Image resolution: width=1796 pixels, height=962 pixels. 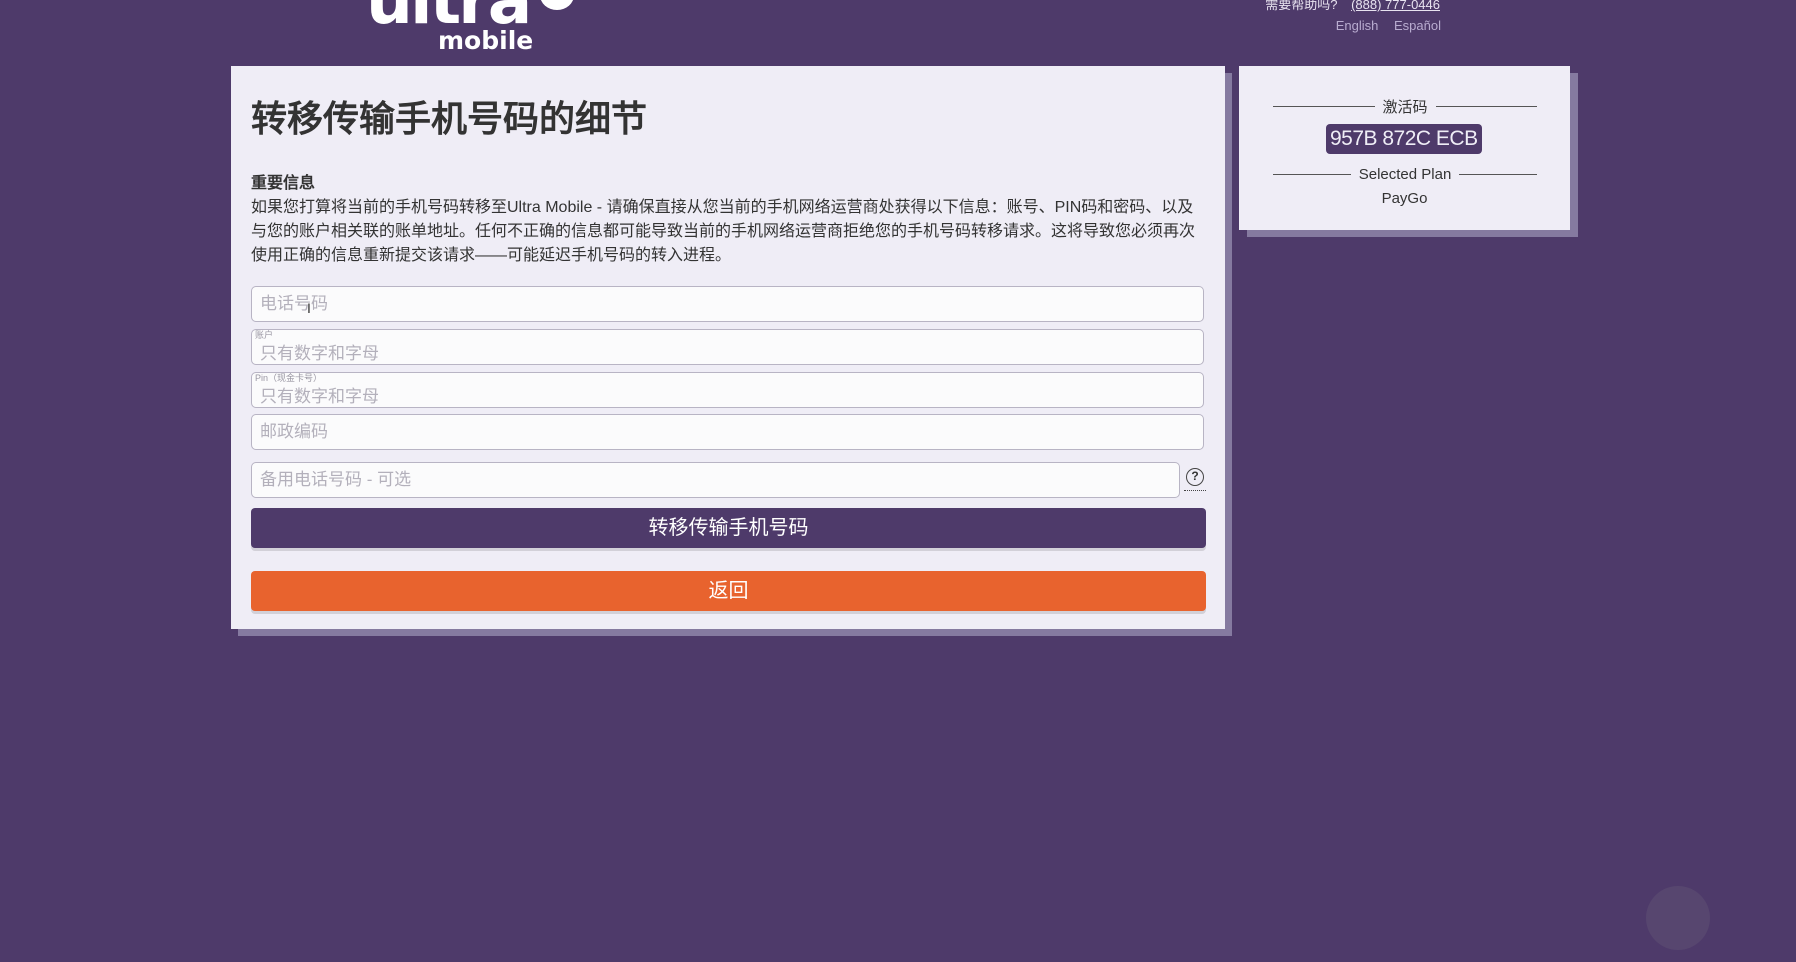 I want to click on help-phone-link: (888) 777-0446, so click(x=1395, y=6).